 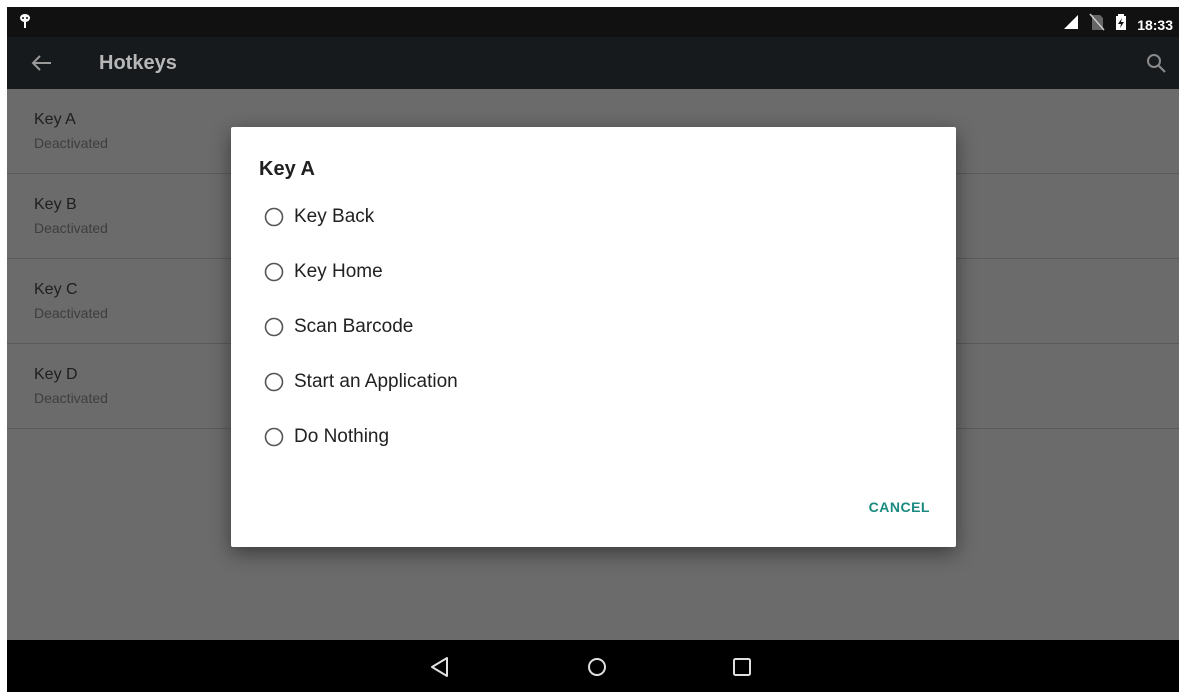 What do you see at coordinates (593, 22) in the screenshot?
I see `status-bar: 18:33` at bounding box center [593, 22].